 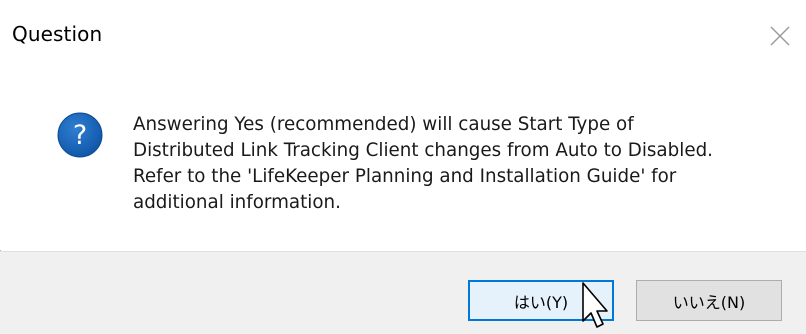 I want to click on close-button, so click(x=780, y=36).